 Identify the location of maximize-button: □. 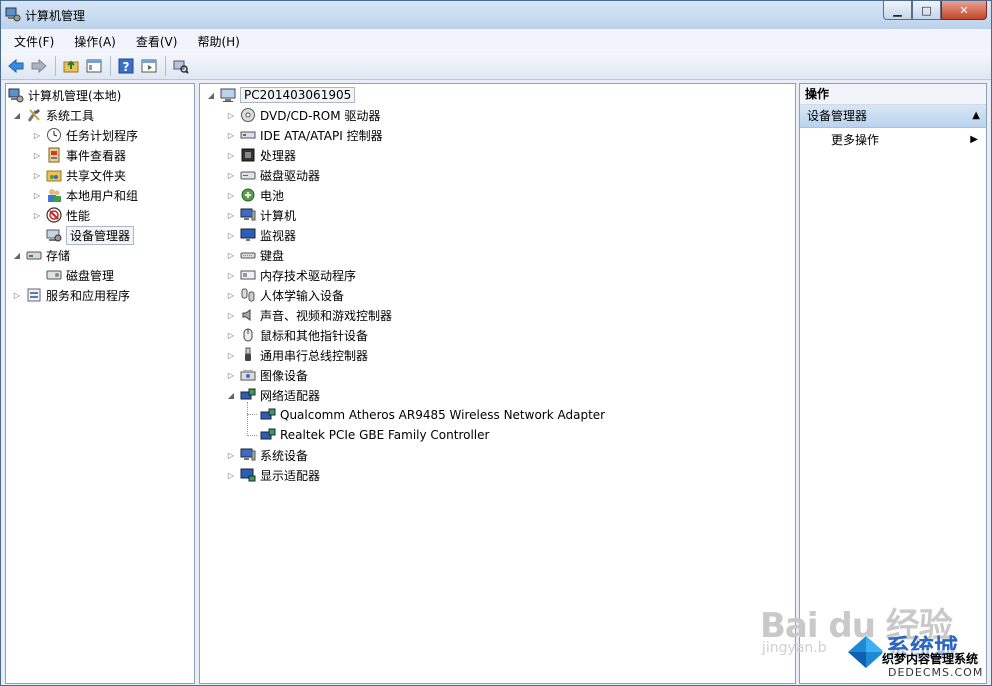
(926, 10).